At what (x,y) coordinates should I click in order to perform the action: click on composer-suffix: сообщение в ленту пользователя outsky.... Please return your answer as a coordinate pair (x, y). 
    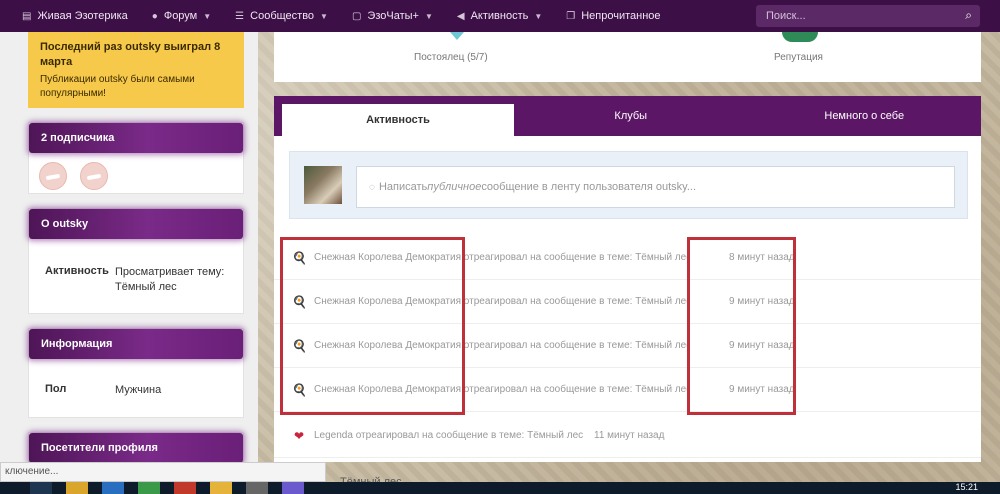
    Looking at the image, I should click on (588, 187).